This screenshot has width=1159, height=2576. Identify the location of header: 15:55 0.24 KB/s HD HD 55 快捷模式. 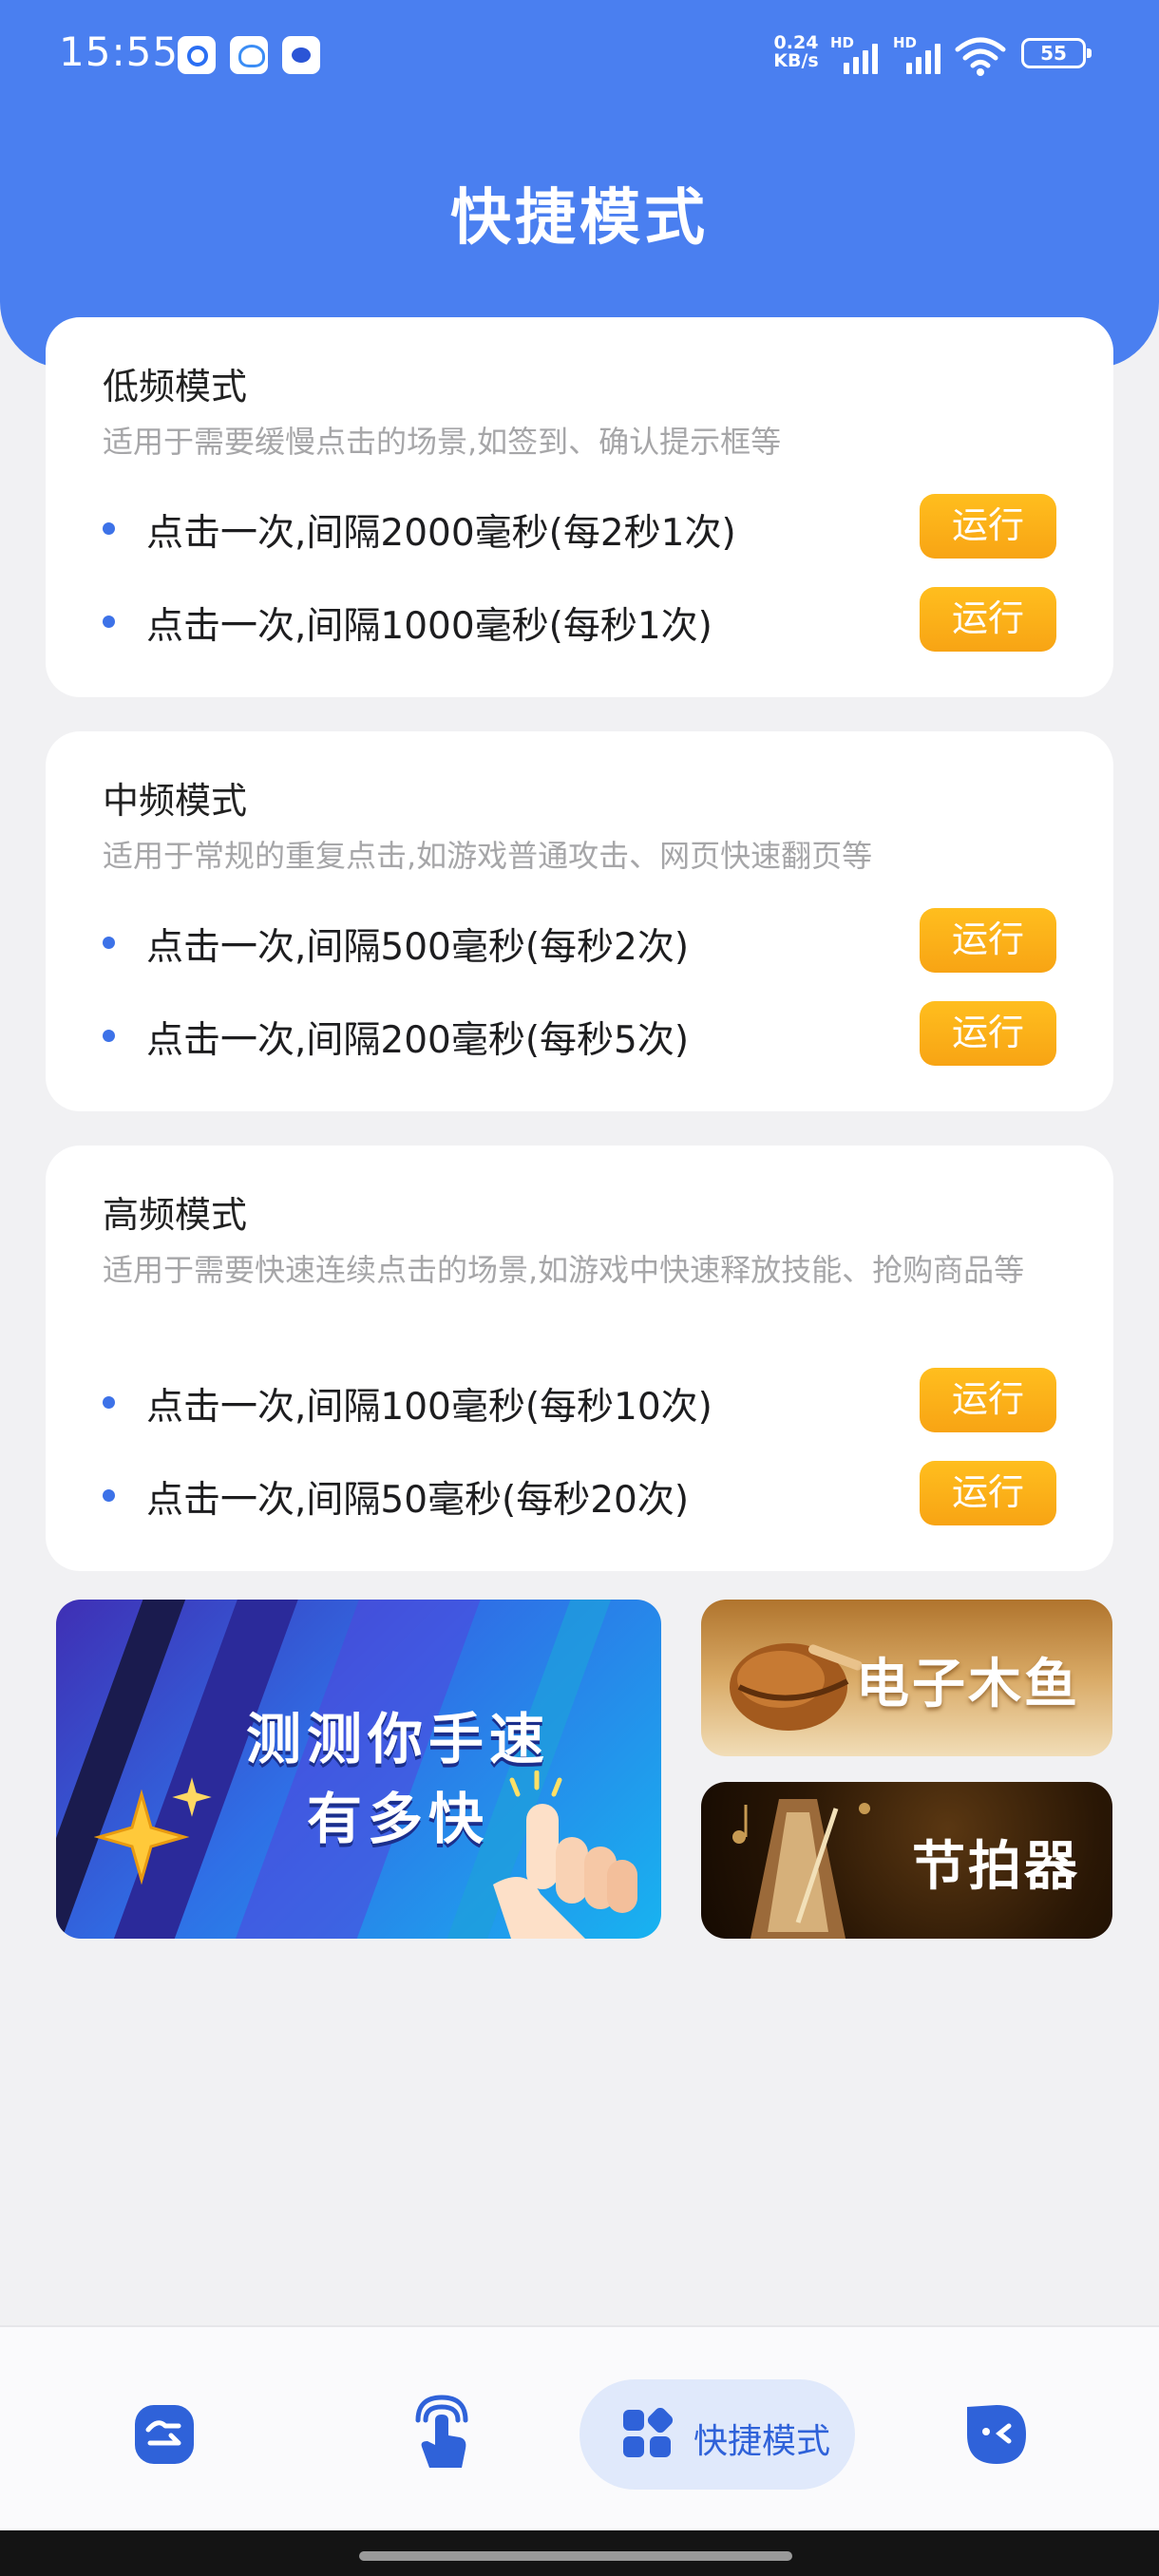
(579, 184).